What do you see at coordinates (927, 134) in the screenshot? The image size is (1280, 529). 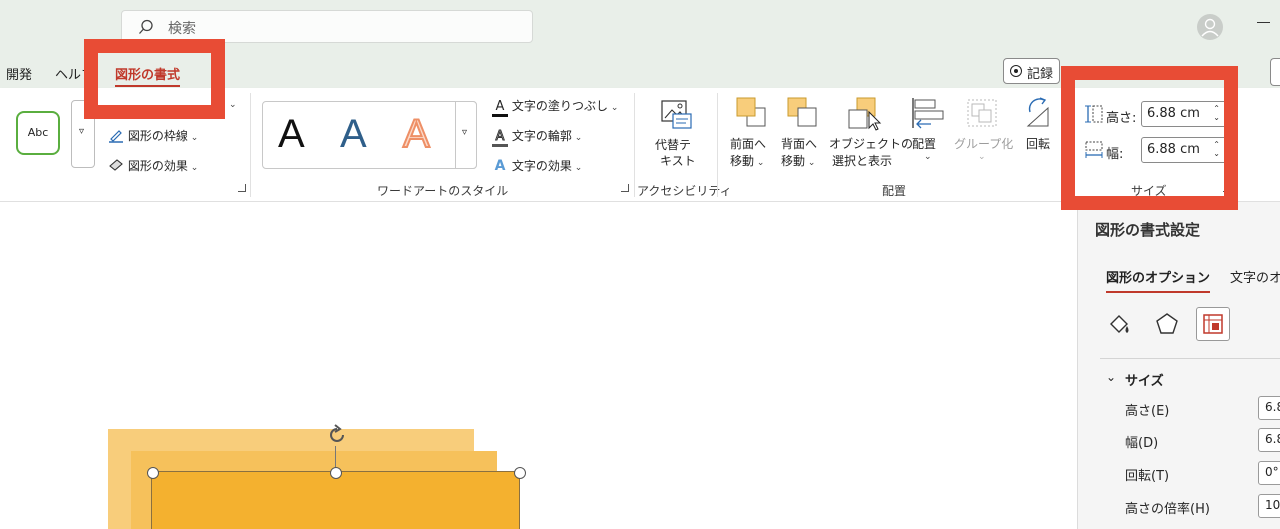 I see `align-button: 配置 ⌄` at bounding box center [927, 134].